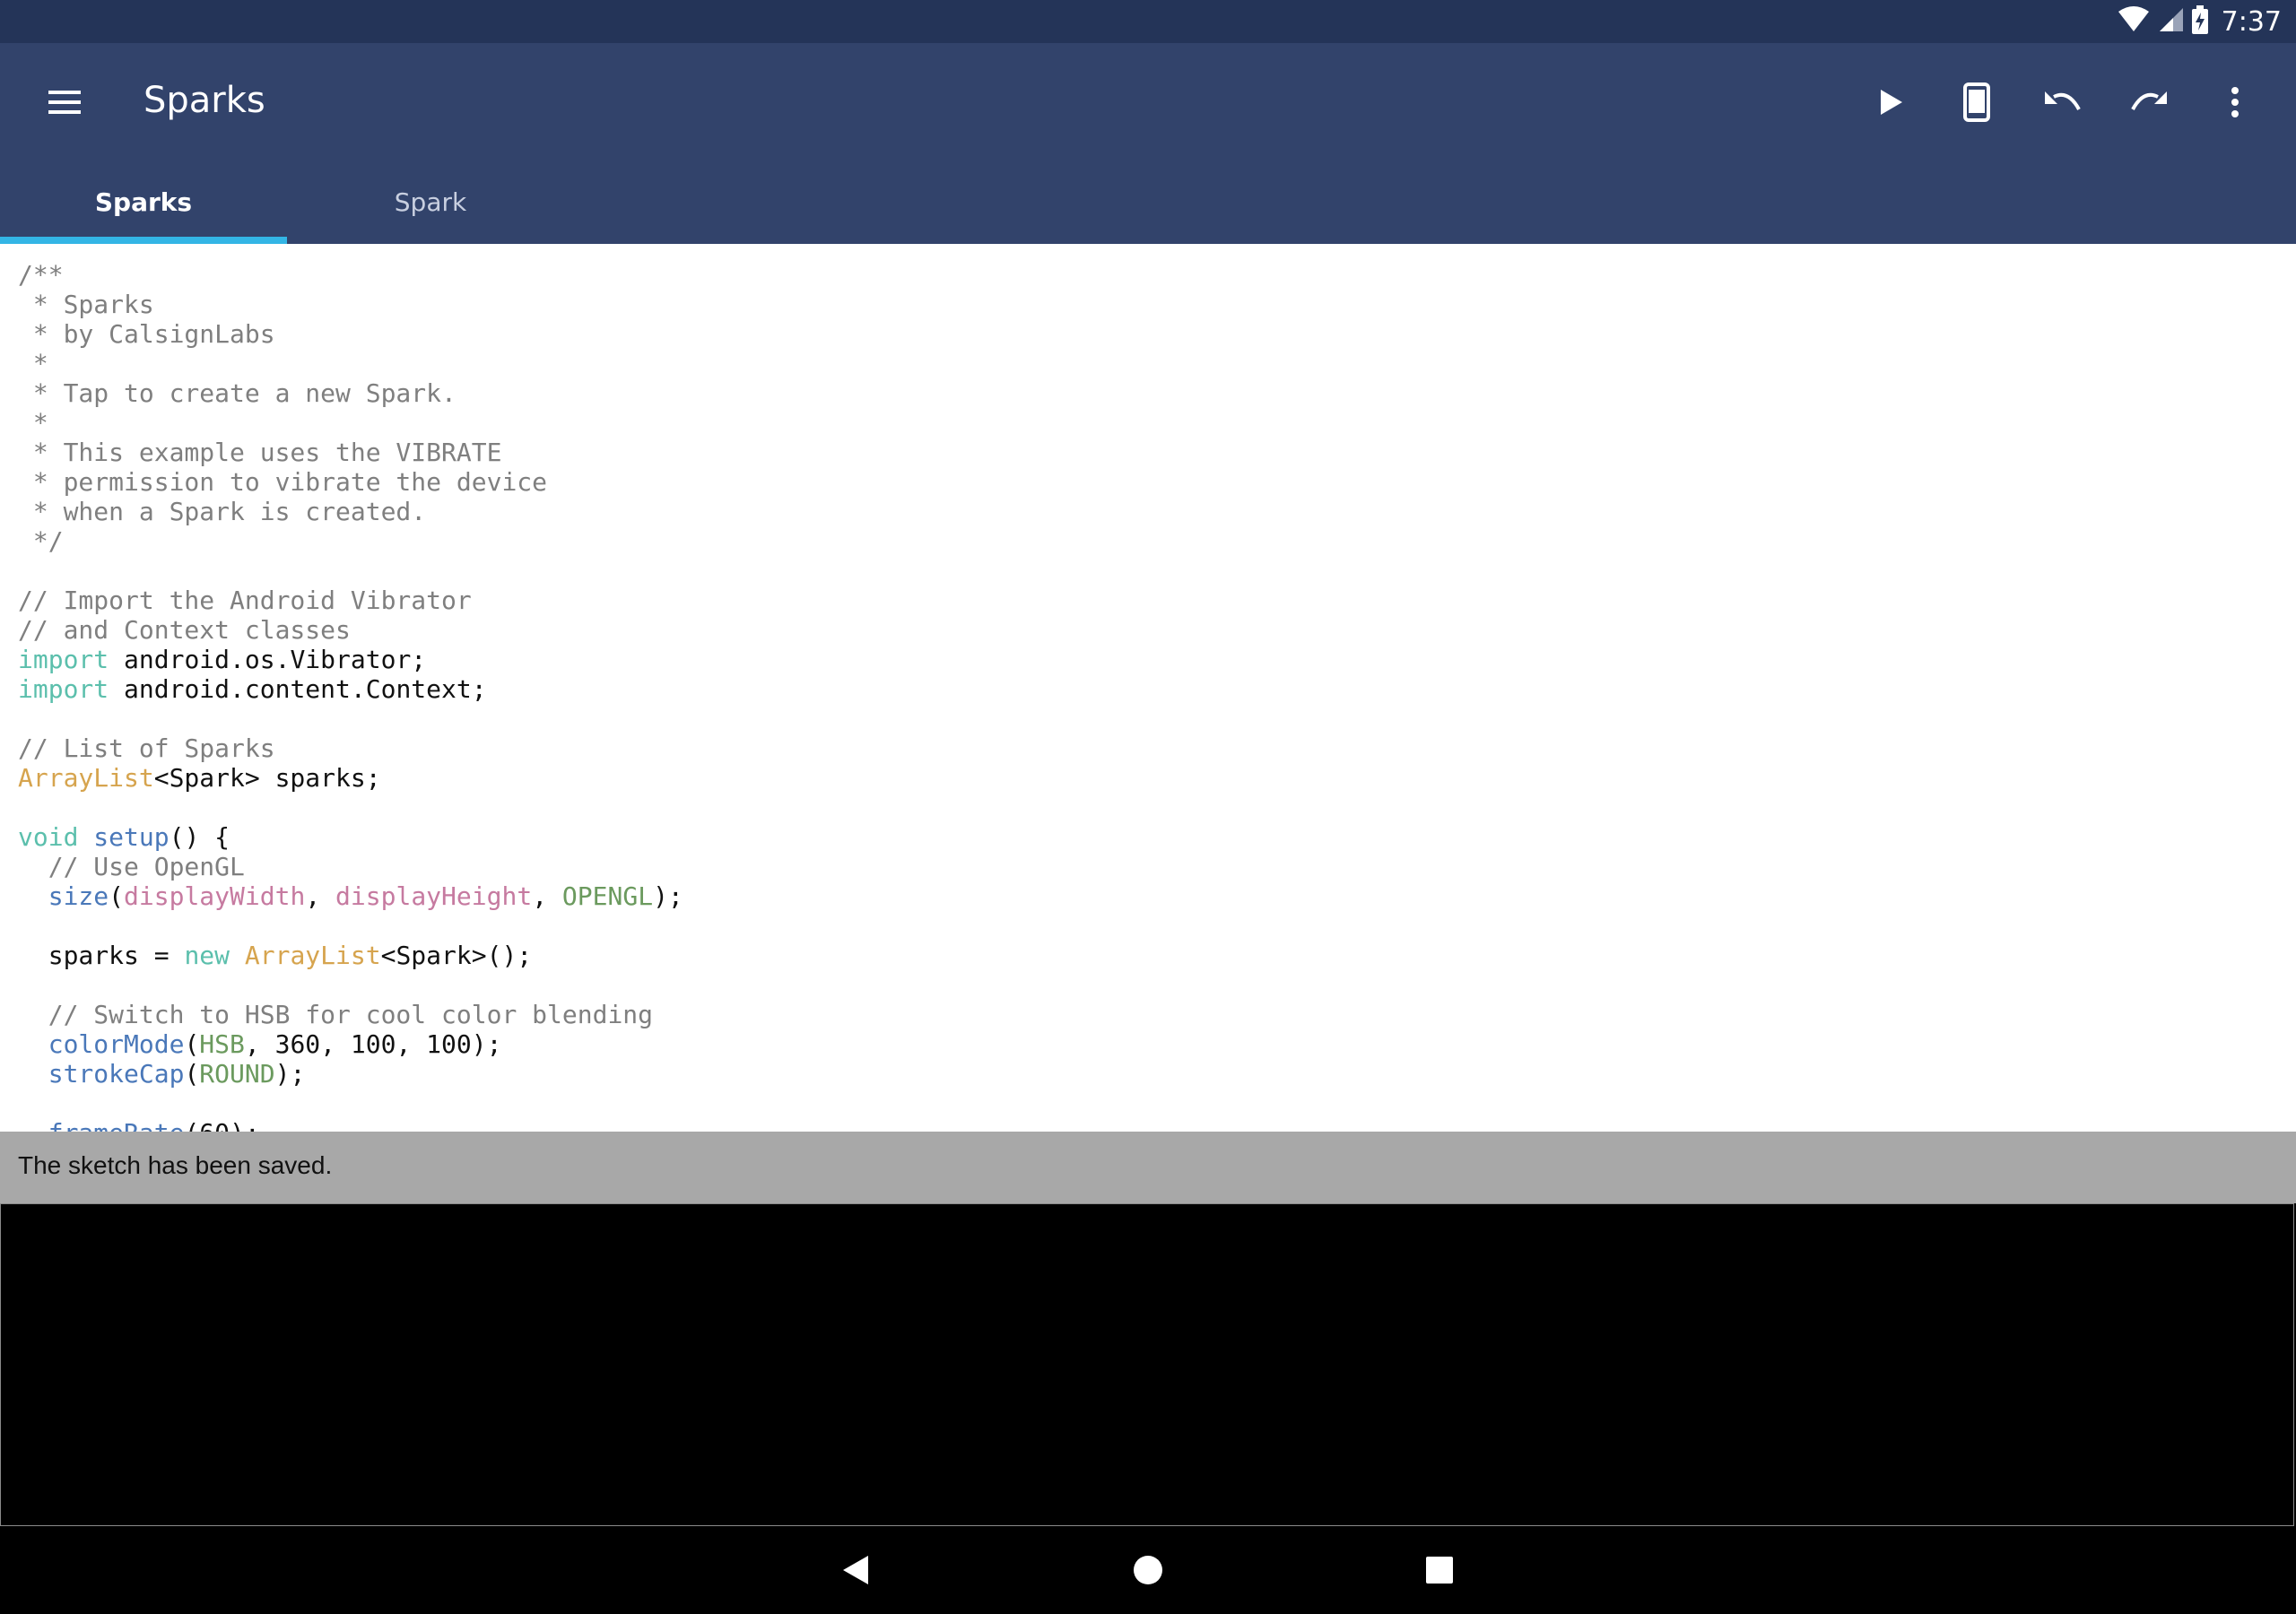 This screenshot has height=1614, width=2296. I want to click on code-line: sparks = new ArrayList<Spark>();, so click(1148, 955).